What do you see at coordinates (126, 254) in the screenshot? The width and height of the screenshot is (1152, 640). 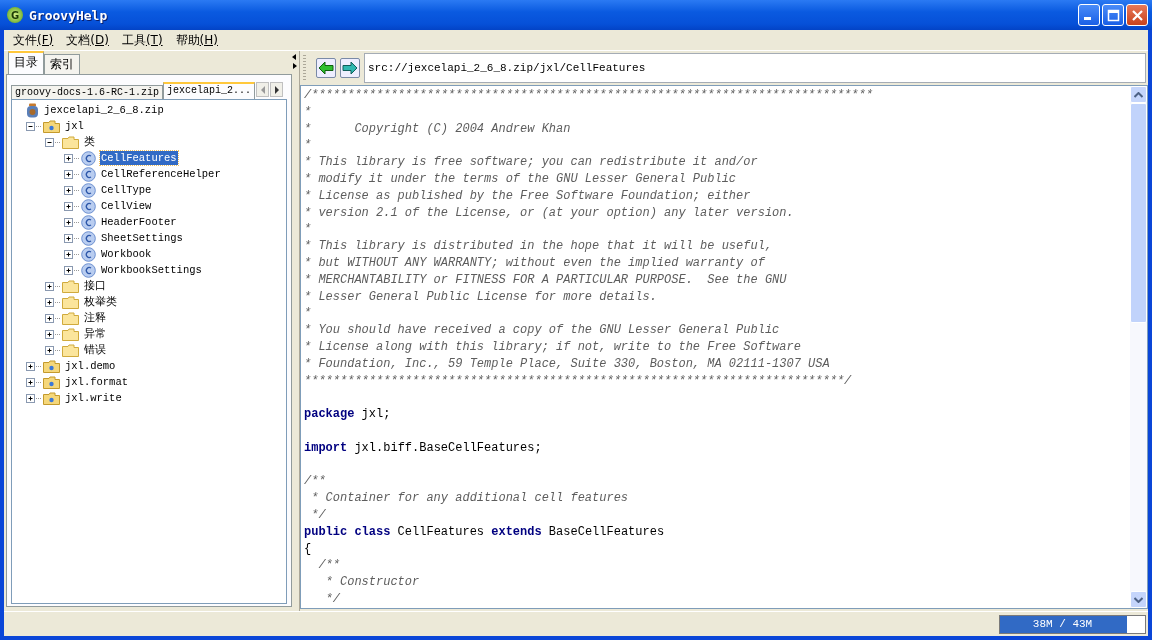 I see `tree-item: Workbook` at bounding box center [126, 254].